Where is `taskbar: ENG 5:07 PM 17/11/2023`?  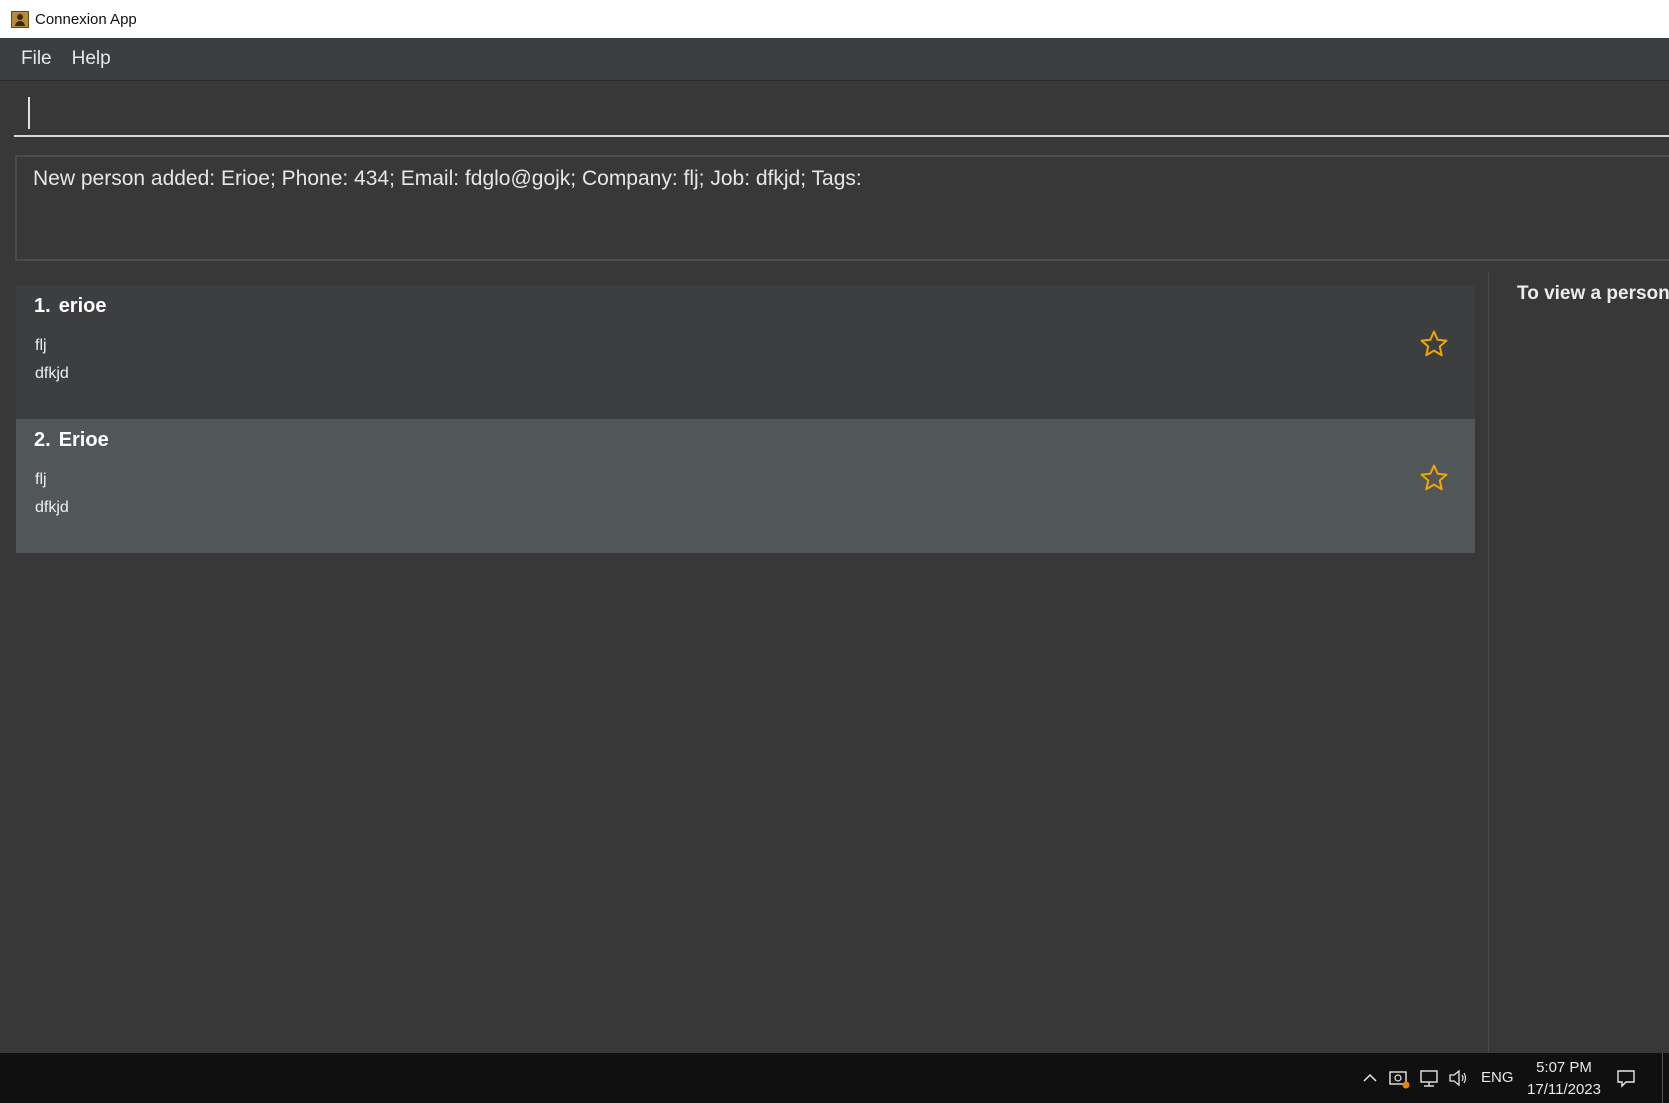
taskbar: ENG 5:07 PM 17/11/2023 is located at coordinates (834, 1078).